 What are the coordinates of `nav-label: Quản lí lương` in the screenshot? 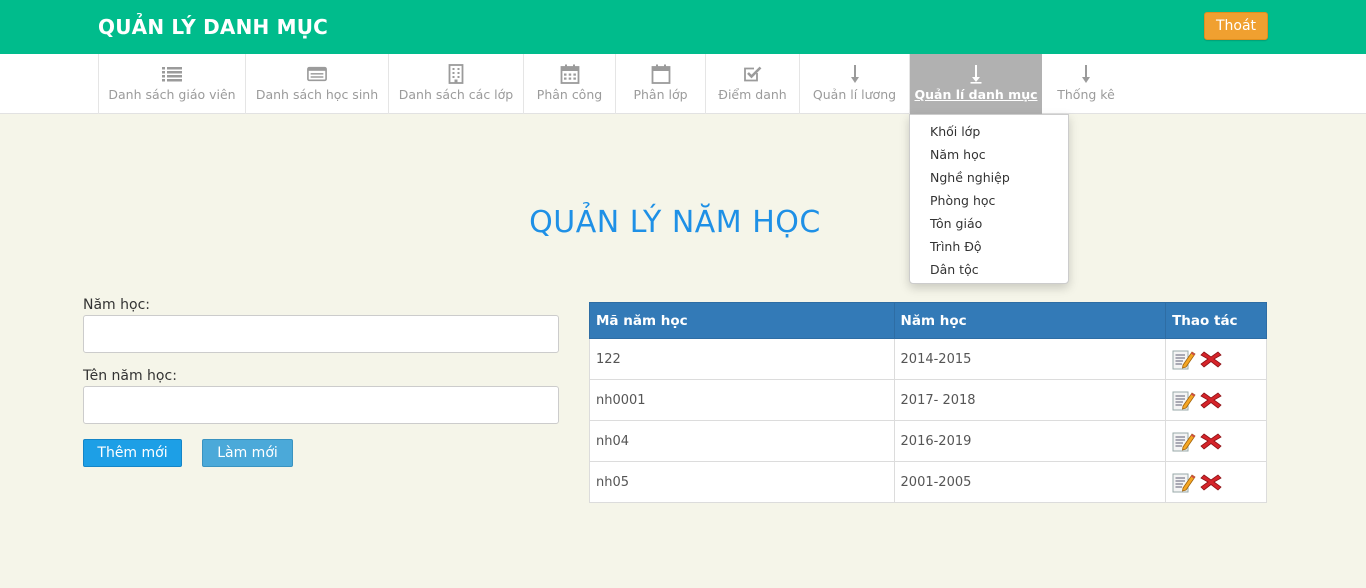 It's located at (854, 94).